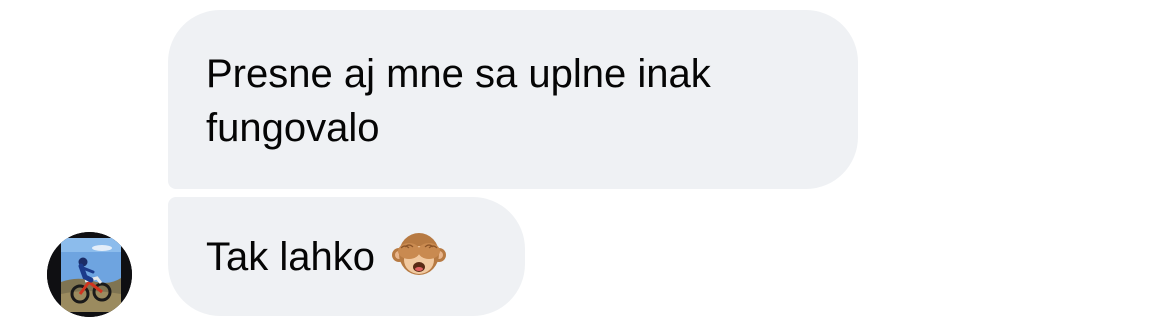 This screenshot has width=1170, height=324. Describe the element at coordinates (290, 257) in the screenshot. I see `message-text: Tak lahko` at that location.